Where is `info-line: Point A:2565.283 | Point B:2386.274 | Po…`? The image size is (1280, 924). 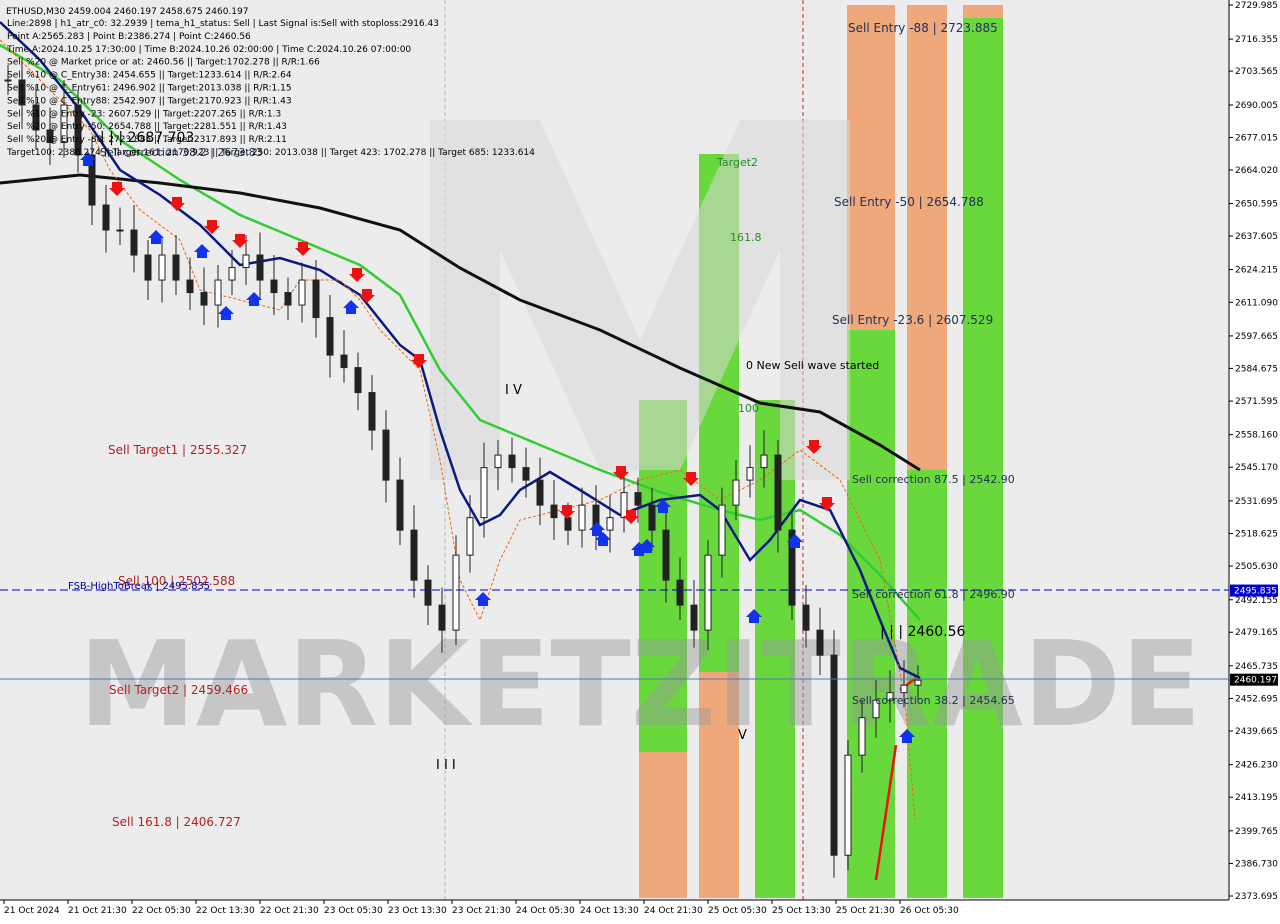
info-line: Point A:2565.283 | Point B:2386.274 | Po… is located at coordinates (129, 37).